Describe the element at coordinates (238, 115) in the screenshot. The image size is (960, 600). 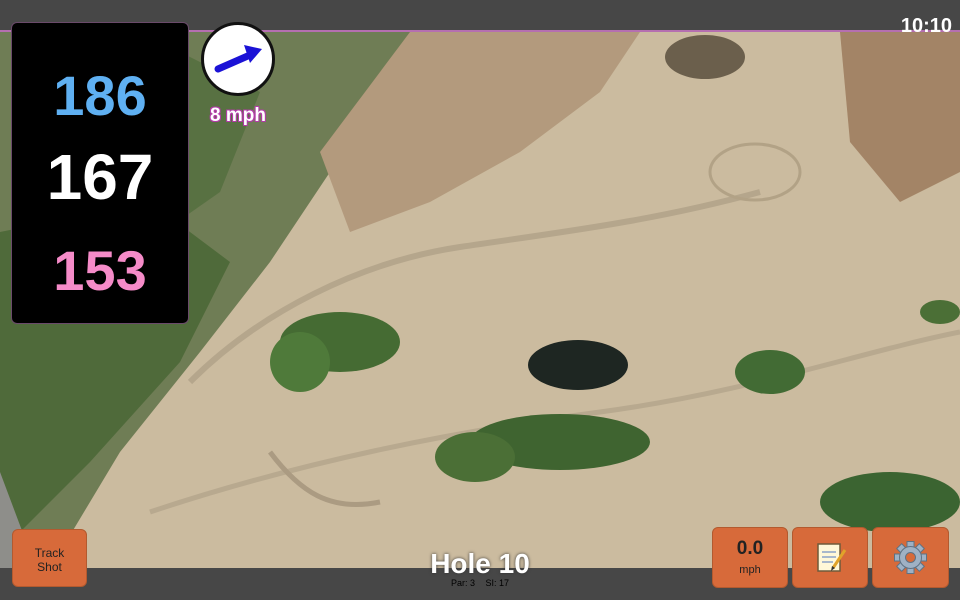
I see `wind-speed: 8 mph` at that location.